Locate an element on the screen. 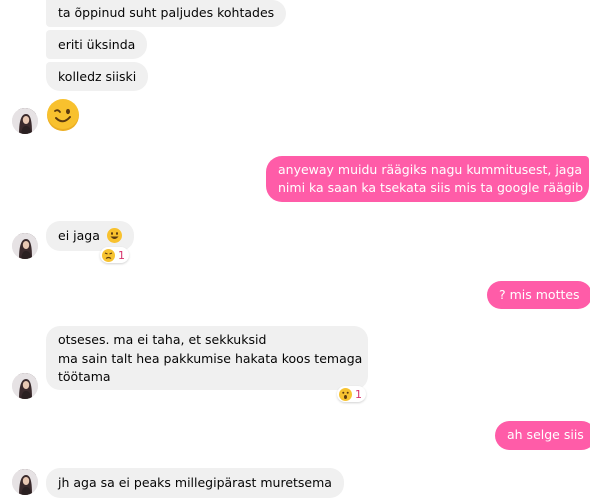 The image size is (590, 501). message-text: ta õppinud suht paljudes kohtades is located at coordinates (166, 12).